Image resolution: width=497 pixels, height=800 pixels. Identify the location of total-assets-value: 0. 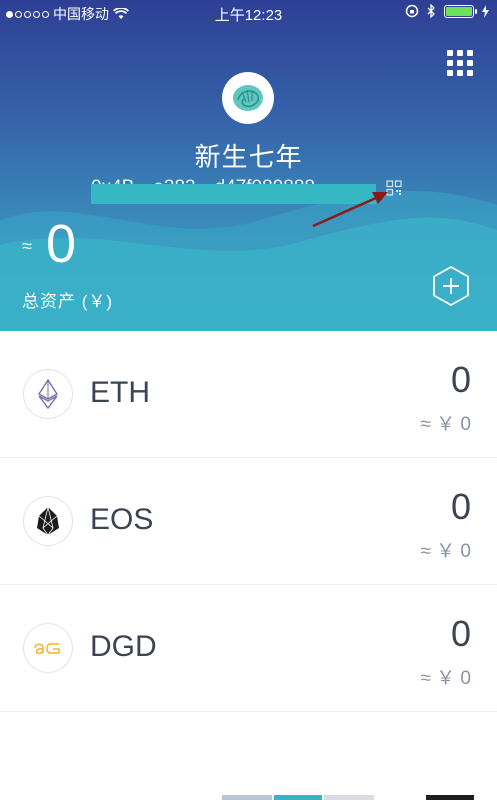
(61, 244).